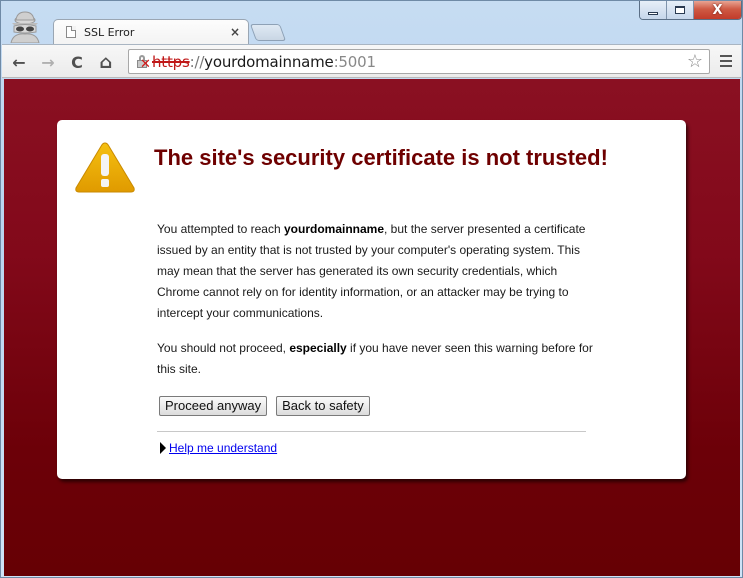  I want to click on tab-title: SSL Error, so click(109, 32).